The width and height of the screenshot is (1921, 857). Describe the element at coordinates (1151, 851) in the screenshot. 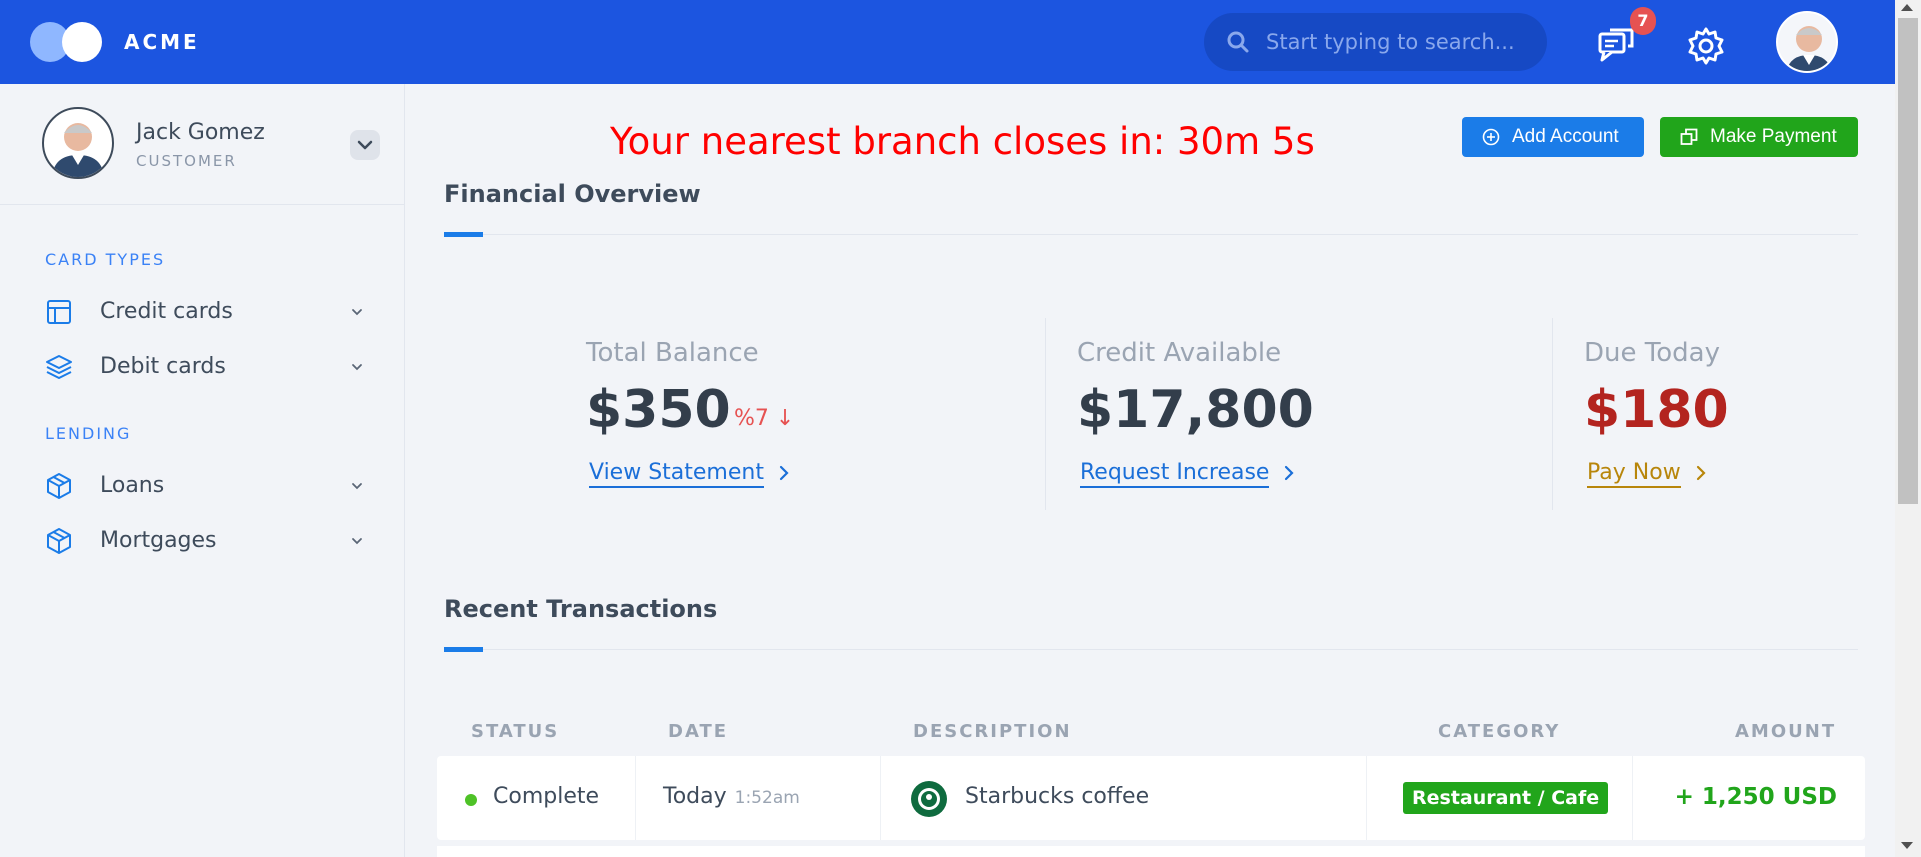

I see `table-row` at that location.